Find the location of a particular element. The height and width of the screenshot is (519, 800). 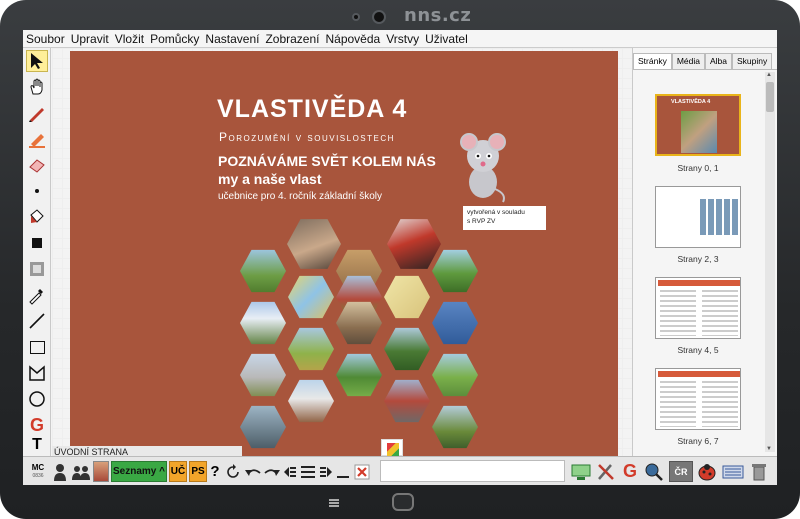

google-icon: G is located at coordinates (37, 425).